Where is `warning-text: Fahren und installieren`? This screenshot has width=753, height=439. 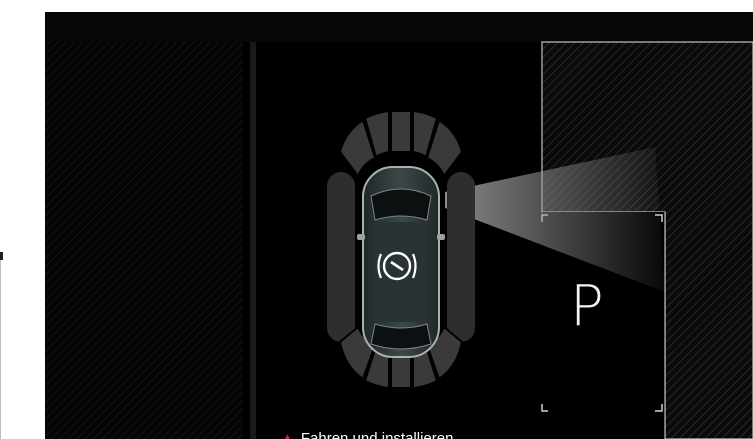
warning-text: Fahren und installieren is located at coordinates (377, 434).